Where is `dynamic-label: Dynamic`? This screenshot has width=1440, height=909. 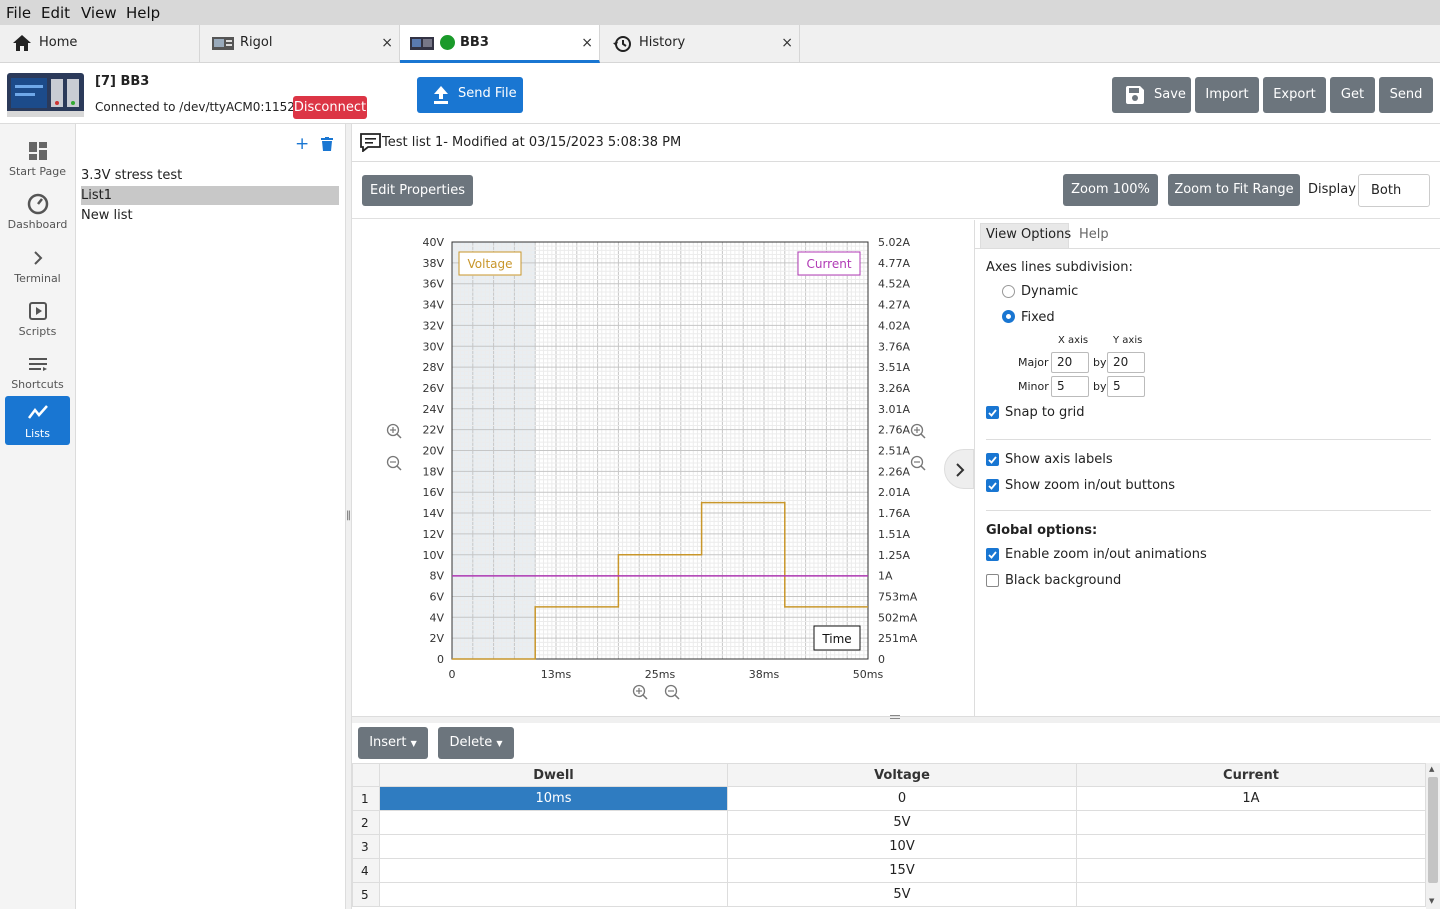
dynamic-label: Dynamic is located at coordinates (1050, 291).